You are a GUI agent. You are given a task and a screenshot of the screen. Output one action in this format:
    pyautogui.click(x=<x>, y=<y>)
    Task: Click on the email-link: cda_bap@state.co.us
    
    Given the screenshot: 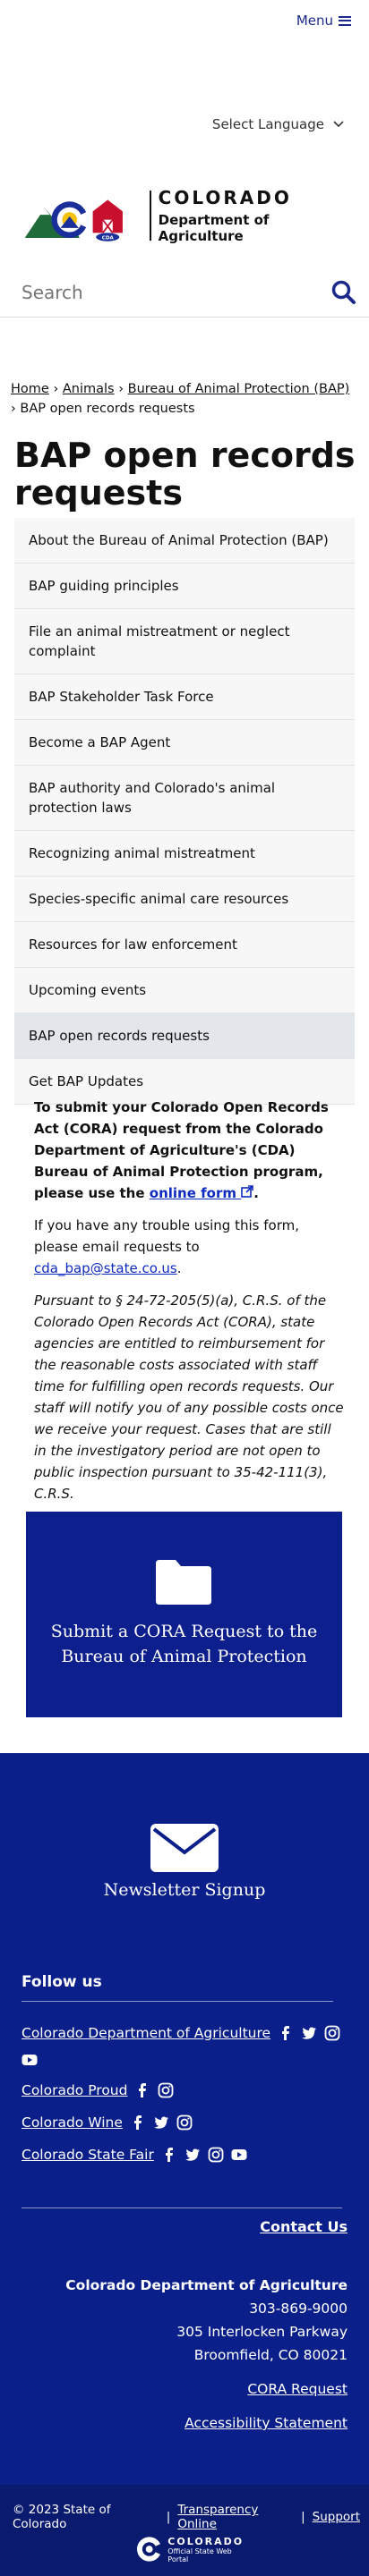 What is the action you would take?
    pyautogui.click(x=106, y=1268)
    